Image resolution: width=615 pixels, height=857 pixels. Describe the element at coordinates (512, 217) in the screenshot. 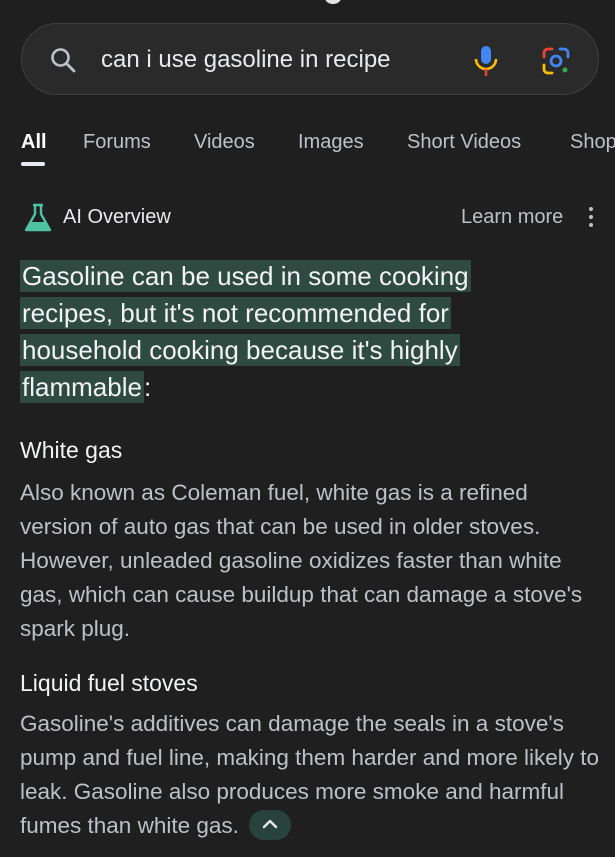

I see `learn-more-link: Learn more` at that location.